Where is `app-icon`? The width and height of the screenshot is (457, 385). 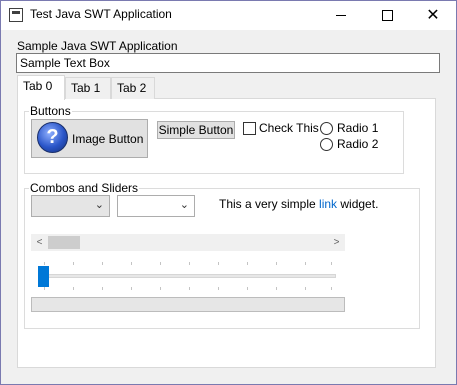 app-icon is located at coordinates (16, 15).